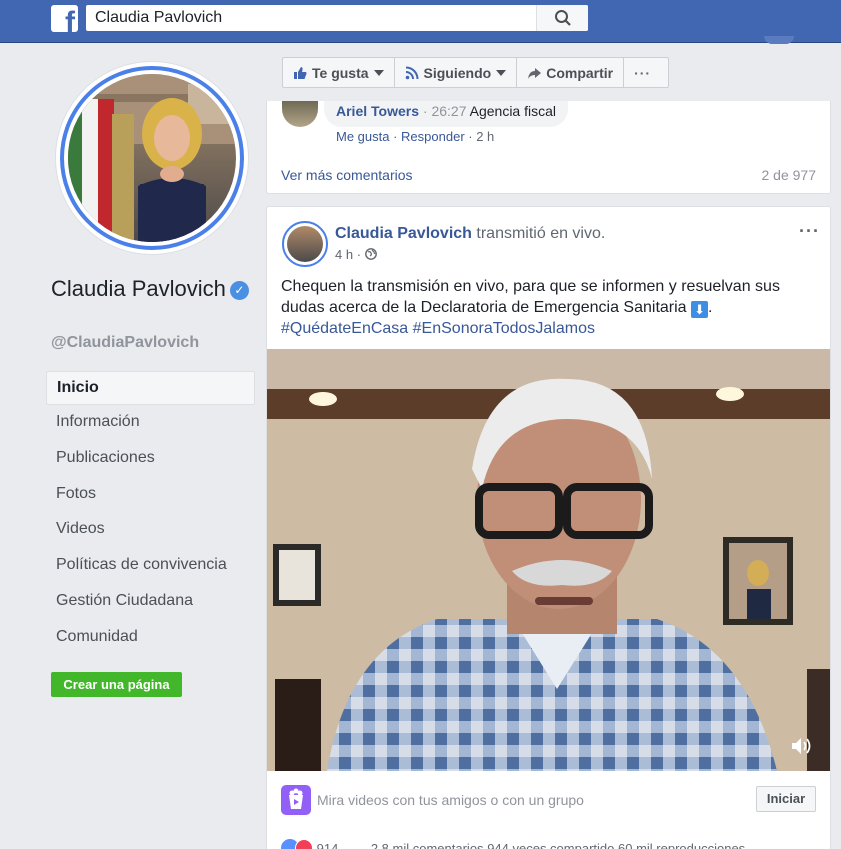 The width and height of the screenshot is (841, 849). I want to click on verified-badge-icon: ✓, so click(239, 290).